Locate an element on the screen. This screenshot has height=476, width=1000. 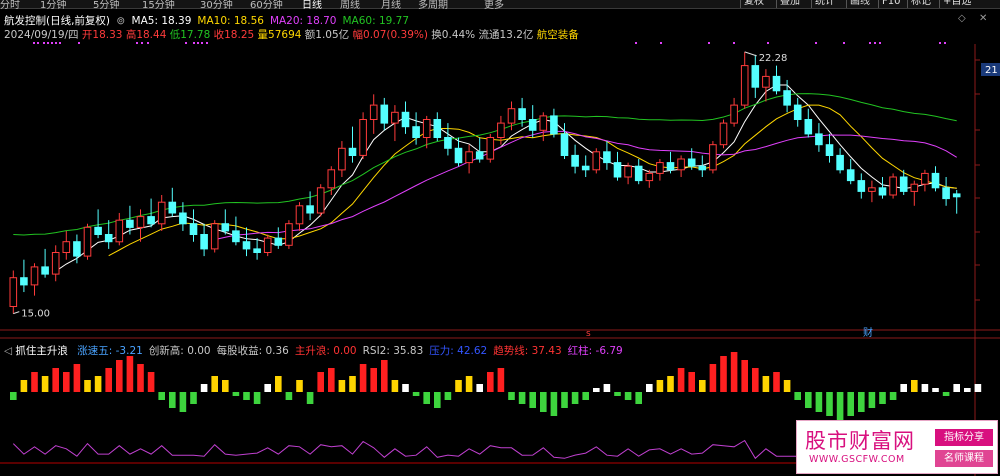
indicator-value-1: 创新高: 0.00 is located at coordinates (179, 351).